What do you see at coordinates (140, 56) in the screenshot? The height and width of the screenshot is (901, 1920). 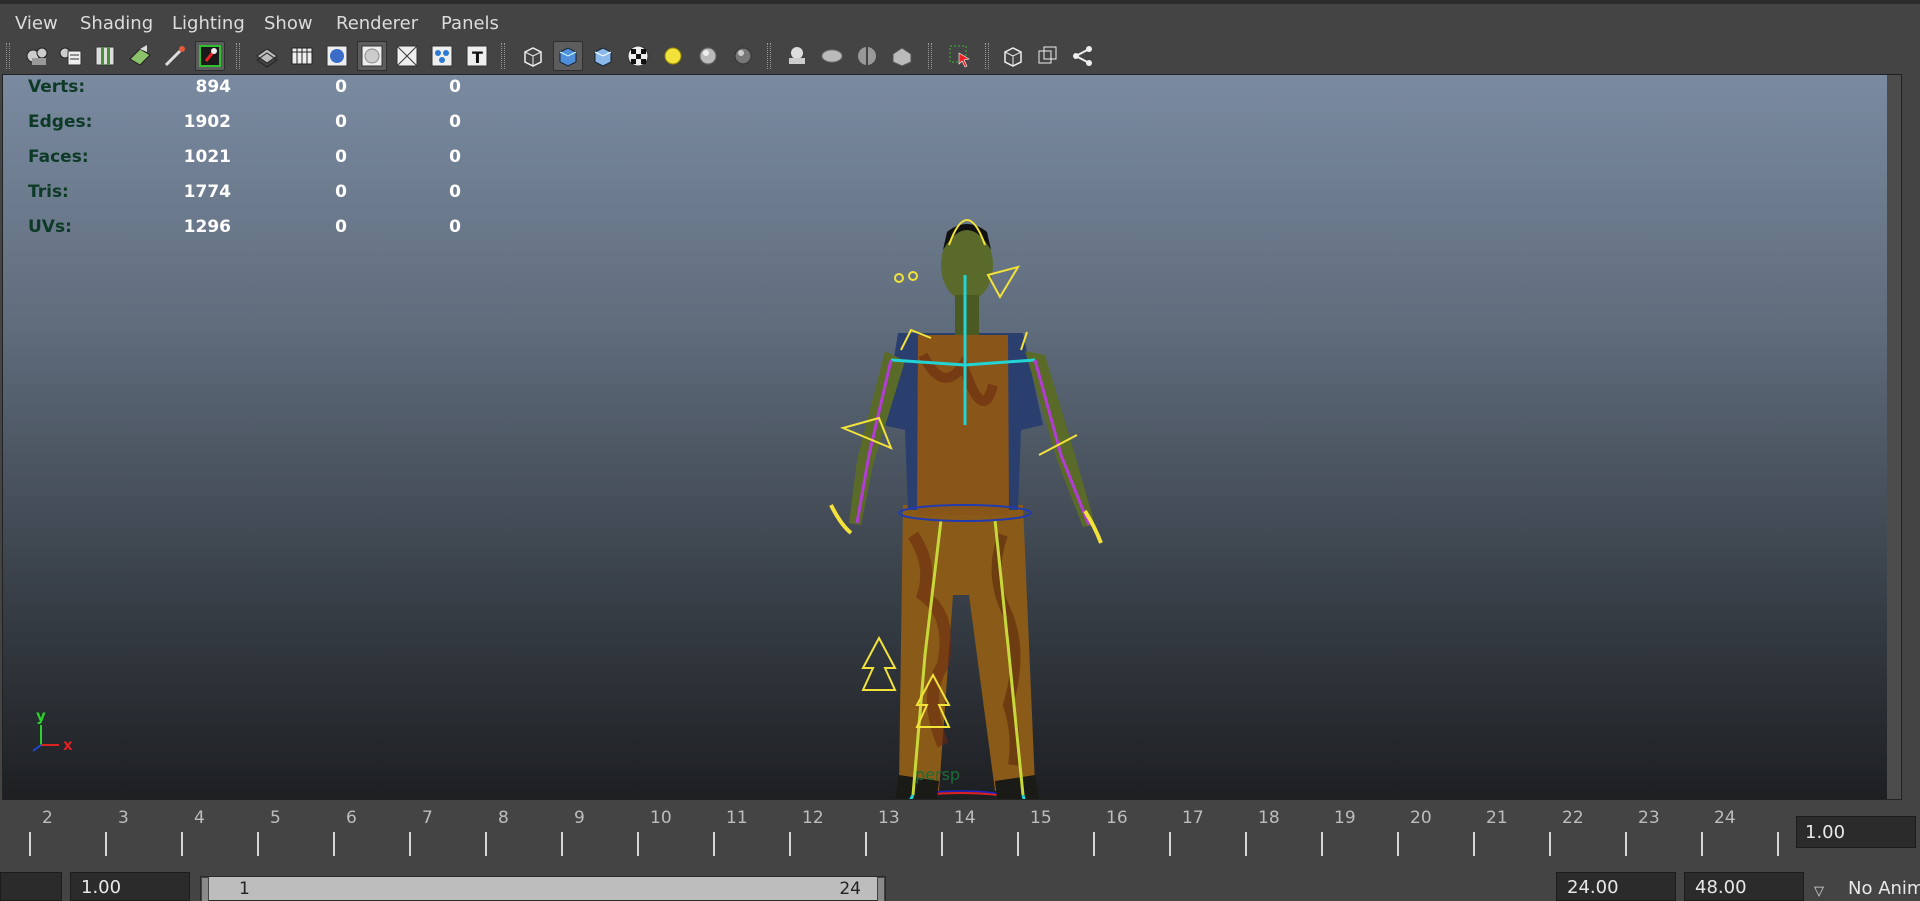 I see `image-plane-icon` at bounding box center [140, 56].